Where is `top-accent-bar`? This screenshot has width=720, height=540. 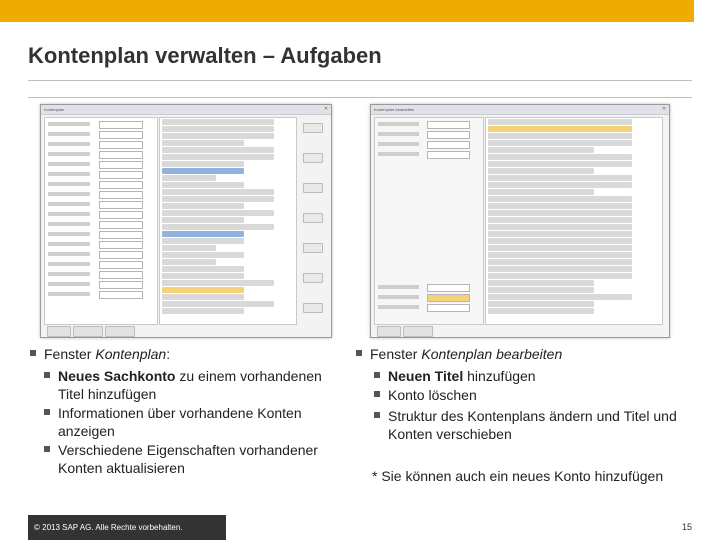 top-accent-bar is located at coordinates (360, 11).